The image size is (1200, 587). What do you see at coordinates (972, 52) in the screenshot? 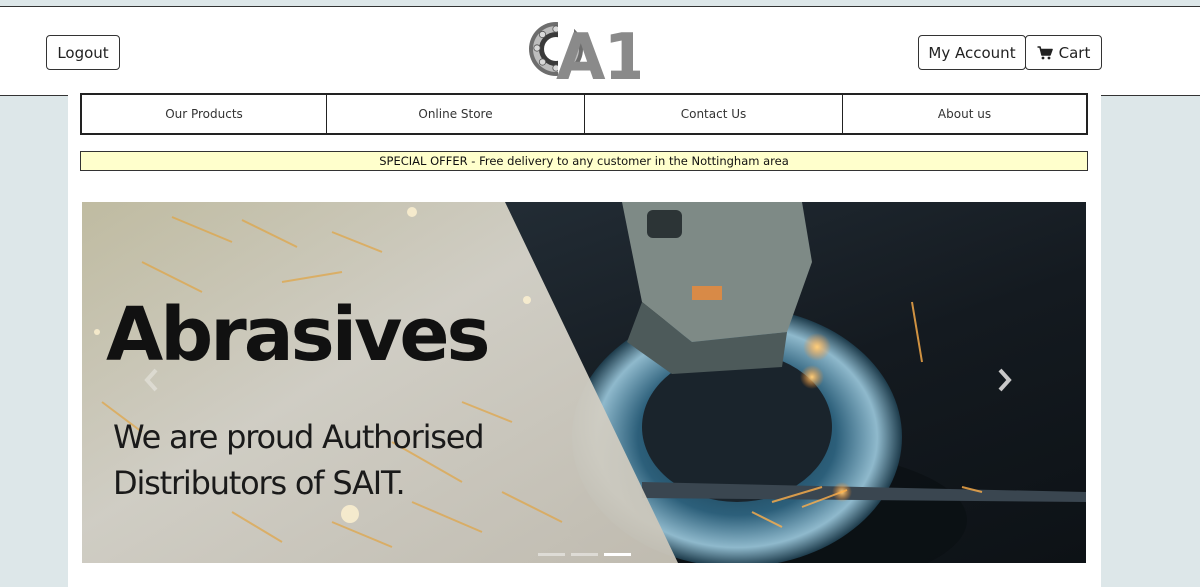
I see `my-account-button: My Account` at bounding box center [972, 52].